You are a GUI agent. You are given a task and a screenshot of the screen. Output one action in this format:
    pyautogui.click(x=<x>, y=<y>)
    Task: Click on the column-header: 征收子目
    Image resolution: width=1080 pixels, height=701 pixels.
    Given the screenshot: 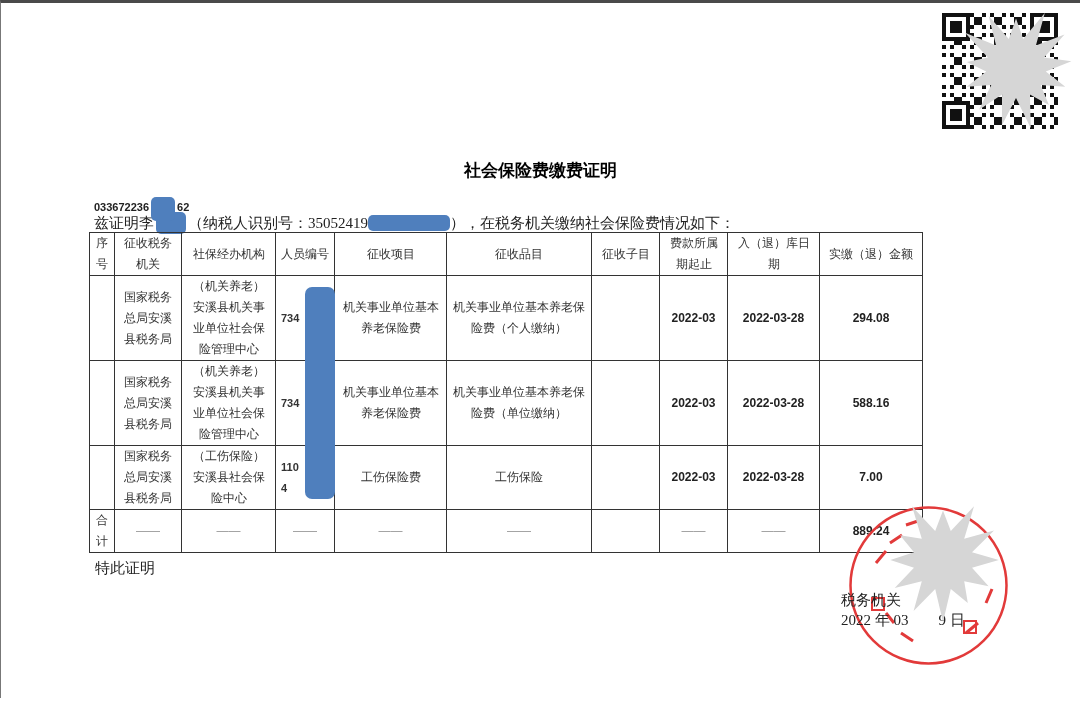 What is the action you would take?
    pyautogui.click(x=625, y=254)
    